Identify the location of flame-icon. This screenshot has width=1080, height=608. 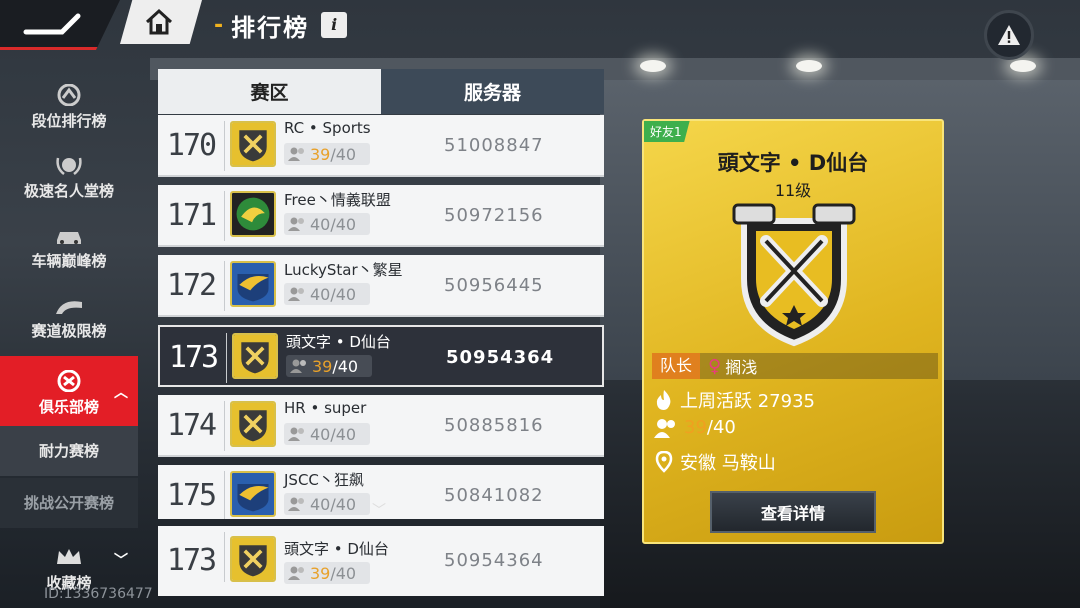
(663, 400).